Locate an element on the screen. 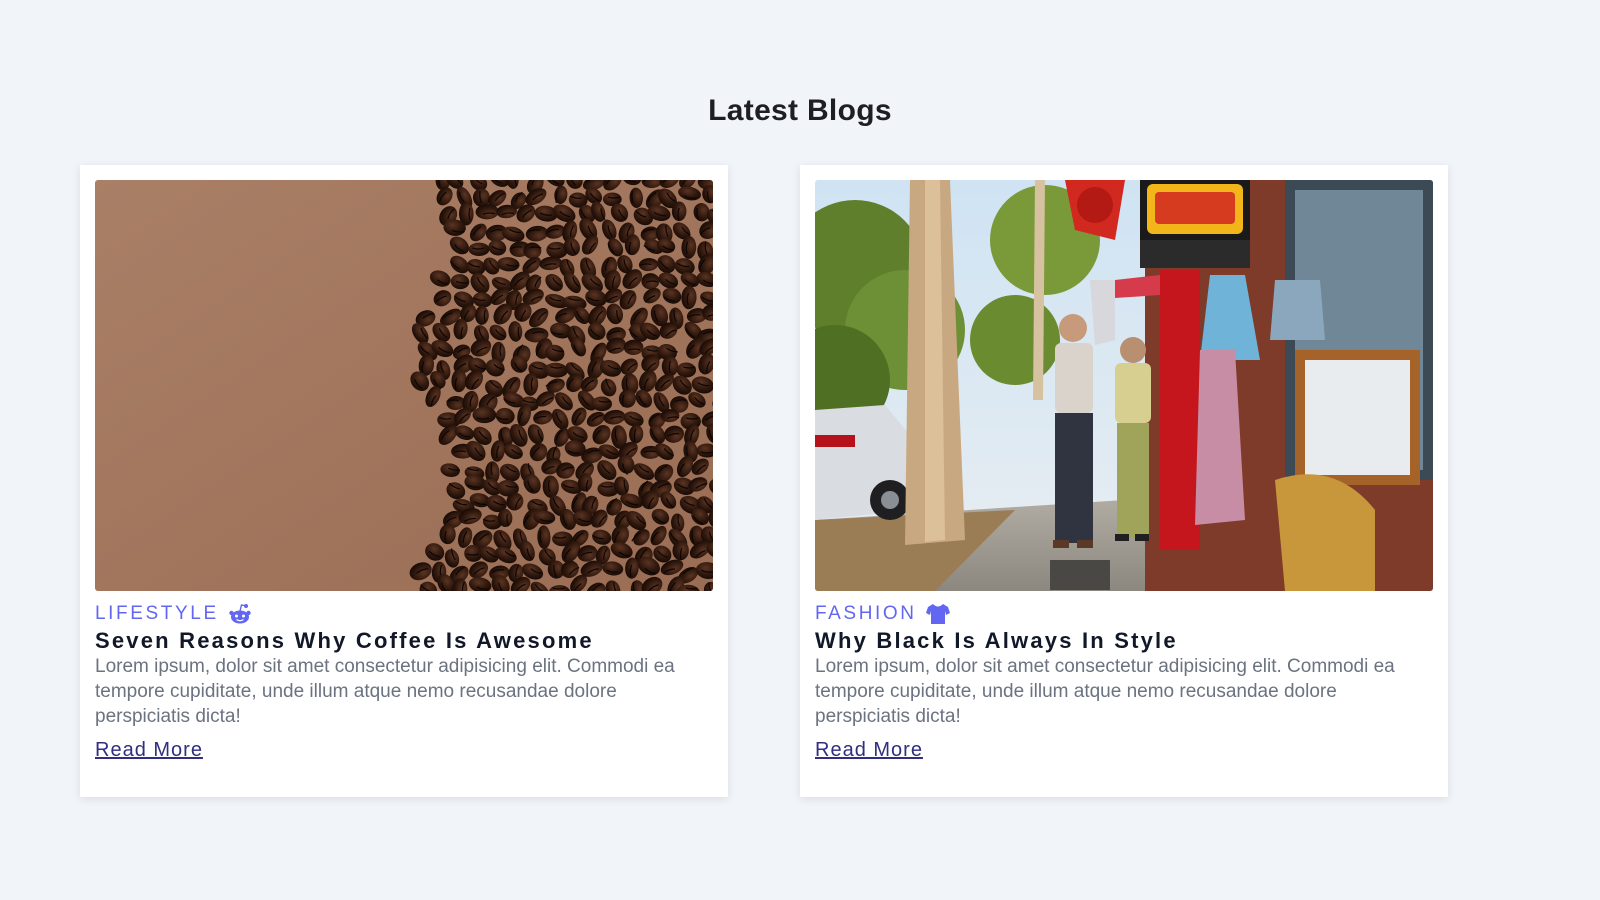 This screenshot has width=1600, height=900. tshirt-icon is located at coordinates (937, 614).